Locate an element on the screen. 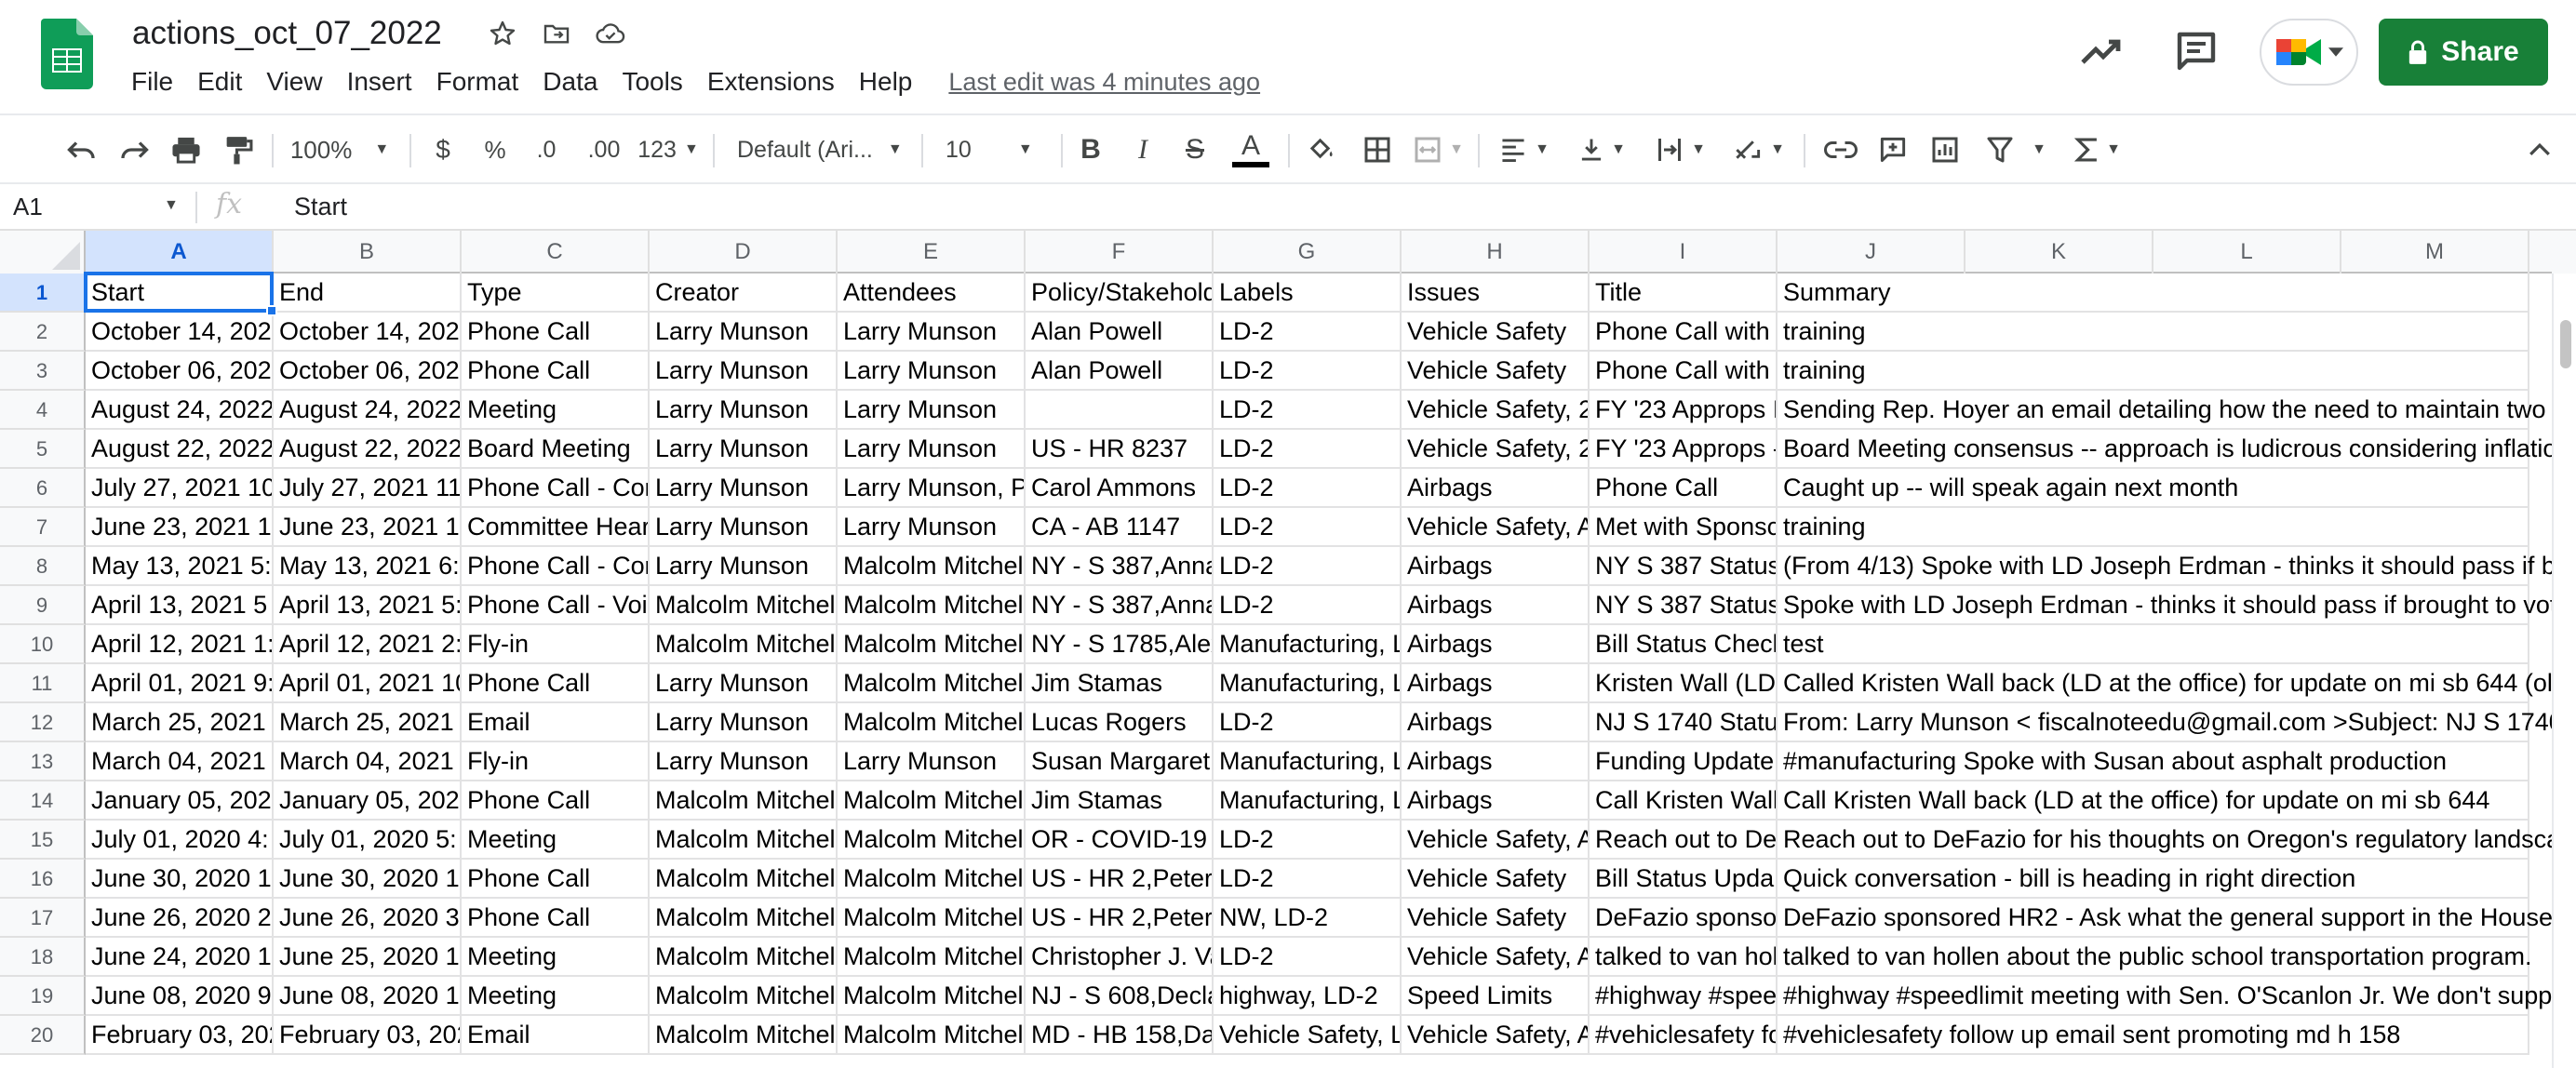  cell-b13: March 04, 2021 is located at coordinates (368, 761).